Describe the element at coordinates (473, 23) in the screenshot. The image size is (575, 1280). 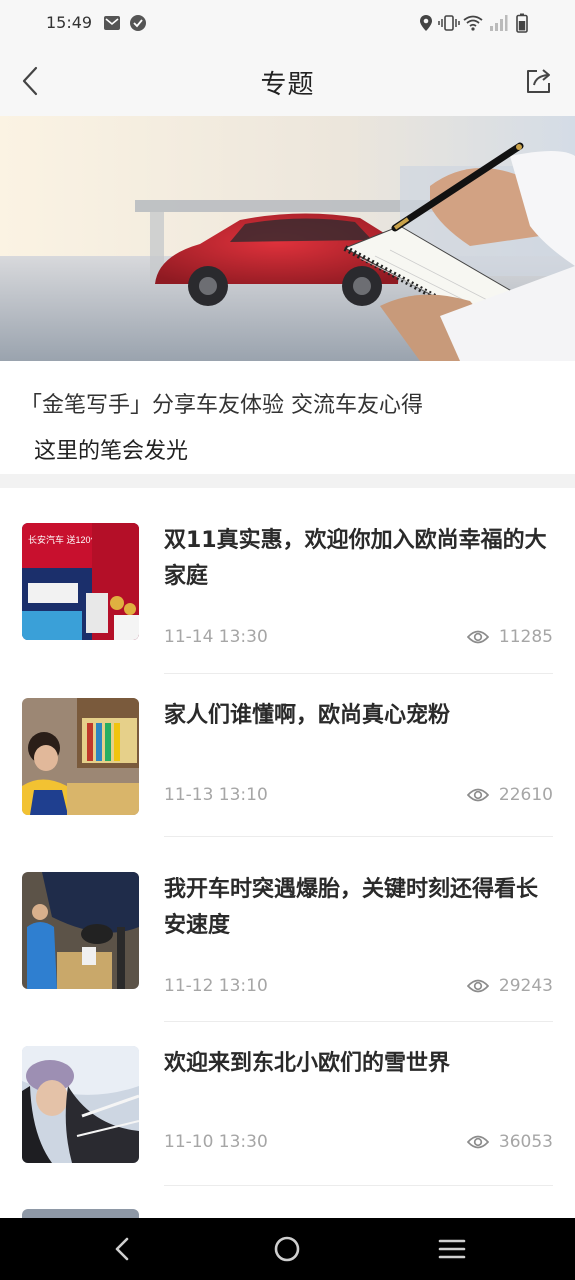
I see `wifi-icon` at that location.